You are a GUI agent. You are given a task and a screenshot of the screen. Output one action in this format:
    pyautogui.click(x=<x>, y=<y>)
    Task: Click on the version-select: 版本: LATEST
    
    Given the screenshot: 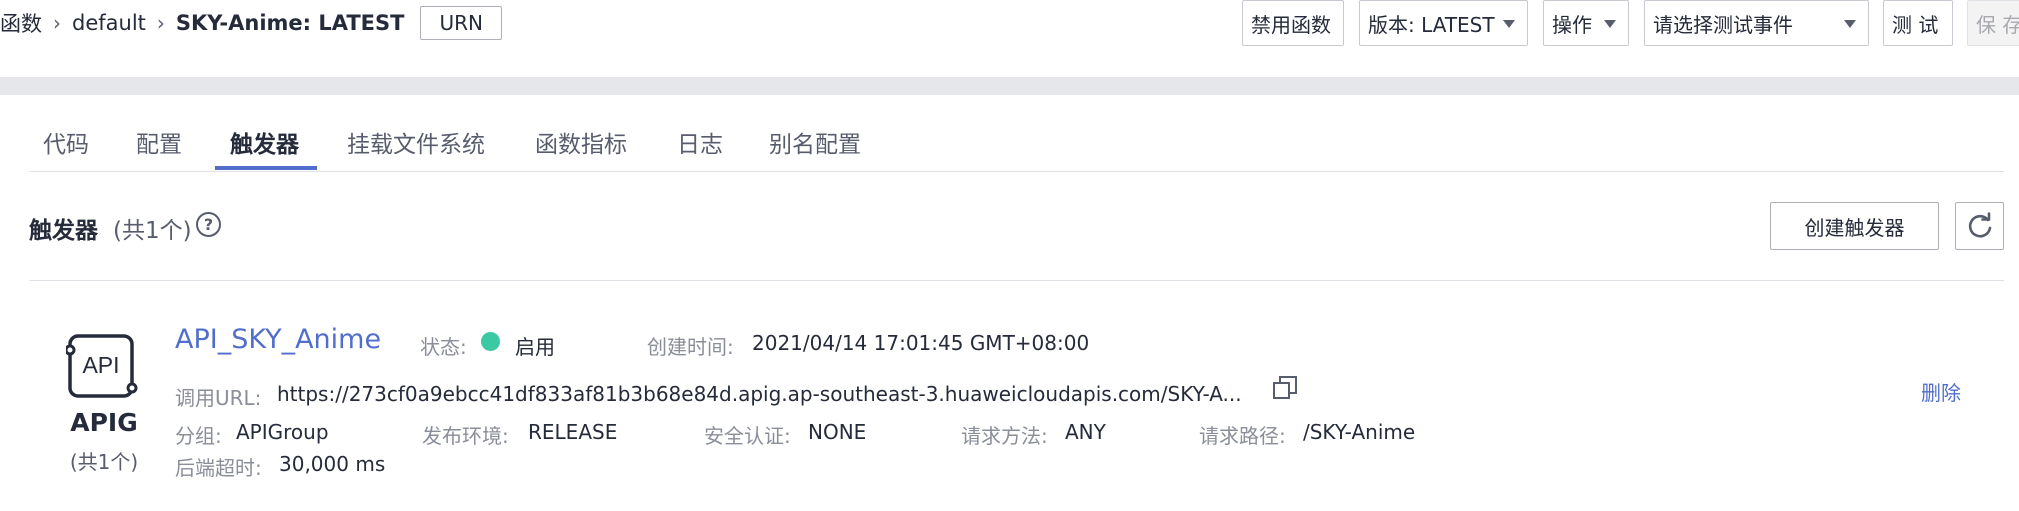 What is the action you would take?
    pyautogui.click(x=1443, y=23)
    